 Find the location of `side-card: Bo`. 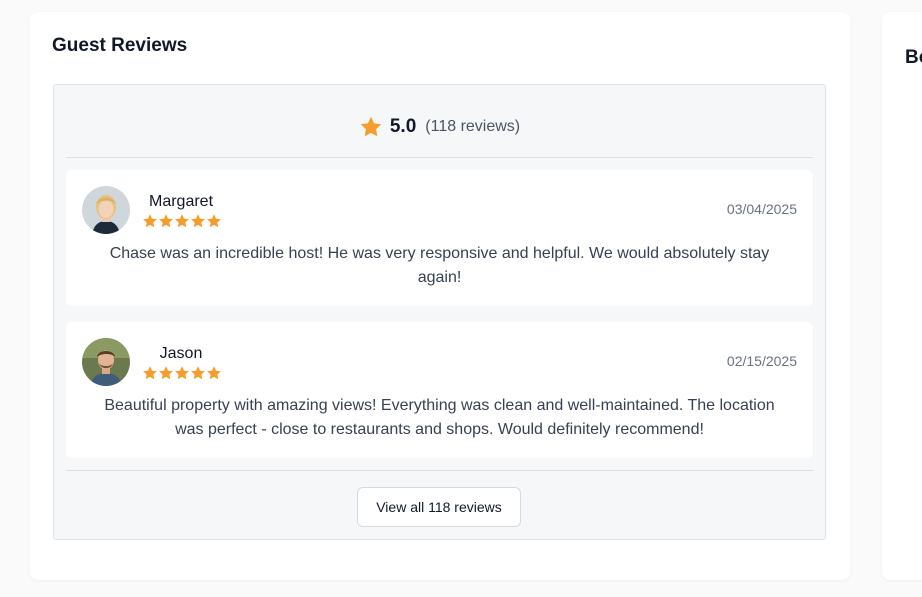

side-card: Bo is located at coordinates (902, 296).